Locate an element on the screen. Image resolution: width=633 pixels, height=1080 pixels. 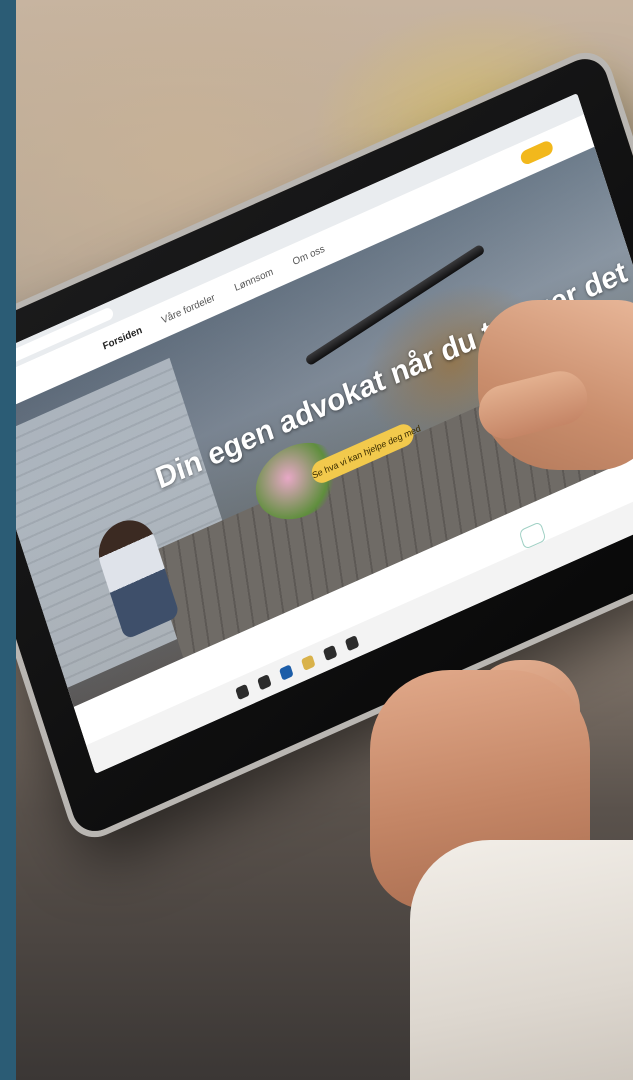
mail-icon is located at coordinates (330, 653).